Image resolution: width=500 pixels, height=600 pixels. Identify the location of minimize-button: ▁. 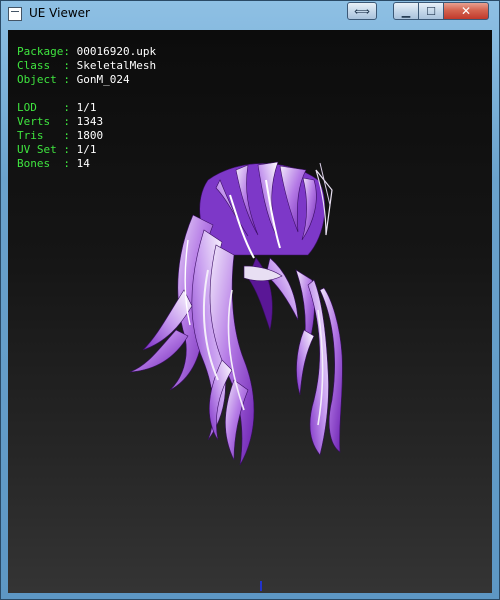
(406, 11).